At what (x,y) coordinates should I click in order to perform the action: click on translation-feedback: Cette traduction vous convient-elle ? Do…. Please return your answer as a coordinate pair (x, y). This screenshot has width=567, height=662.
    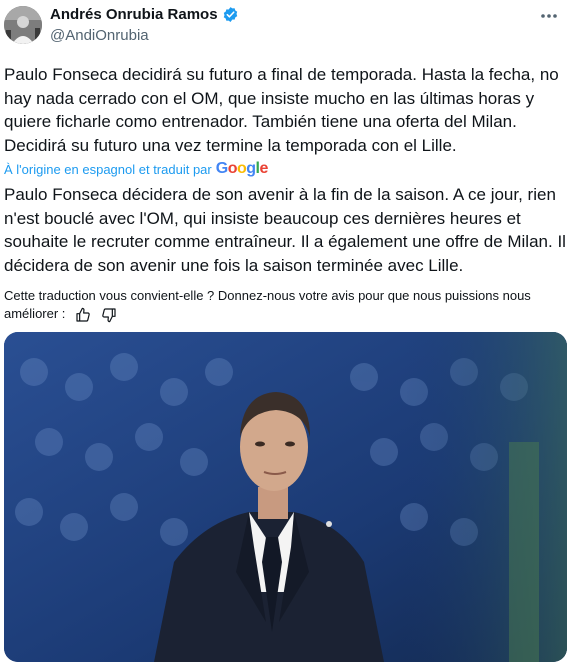
    Looking at the image, I should click on (284, 305).